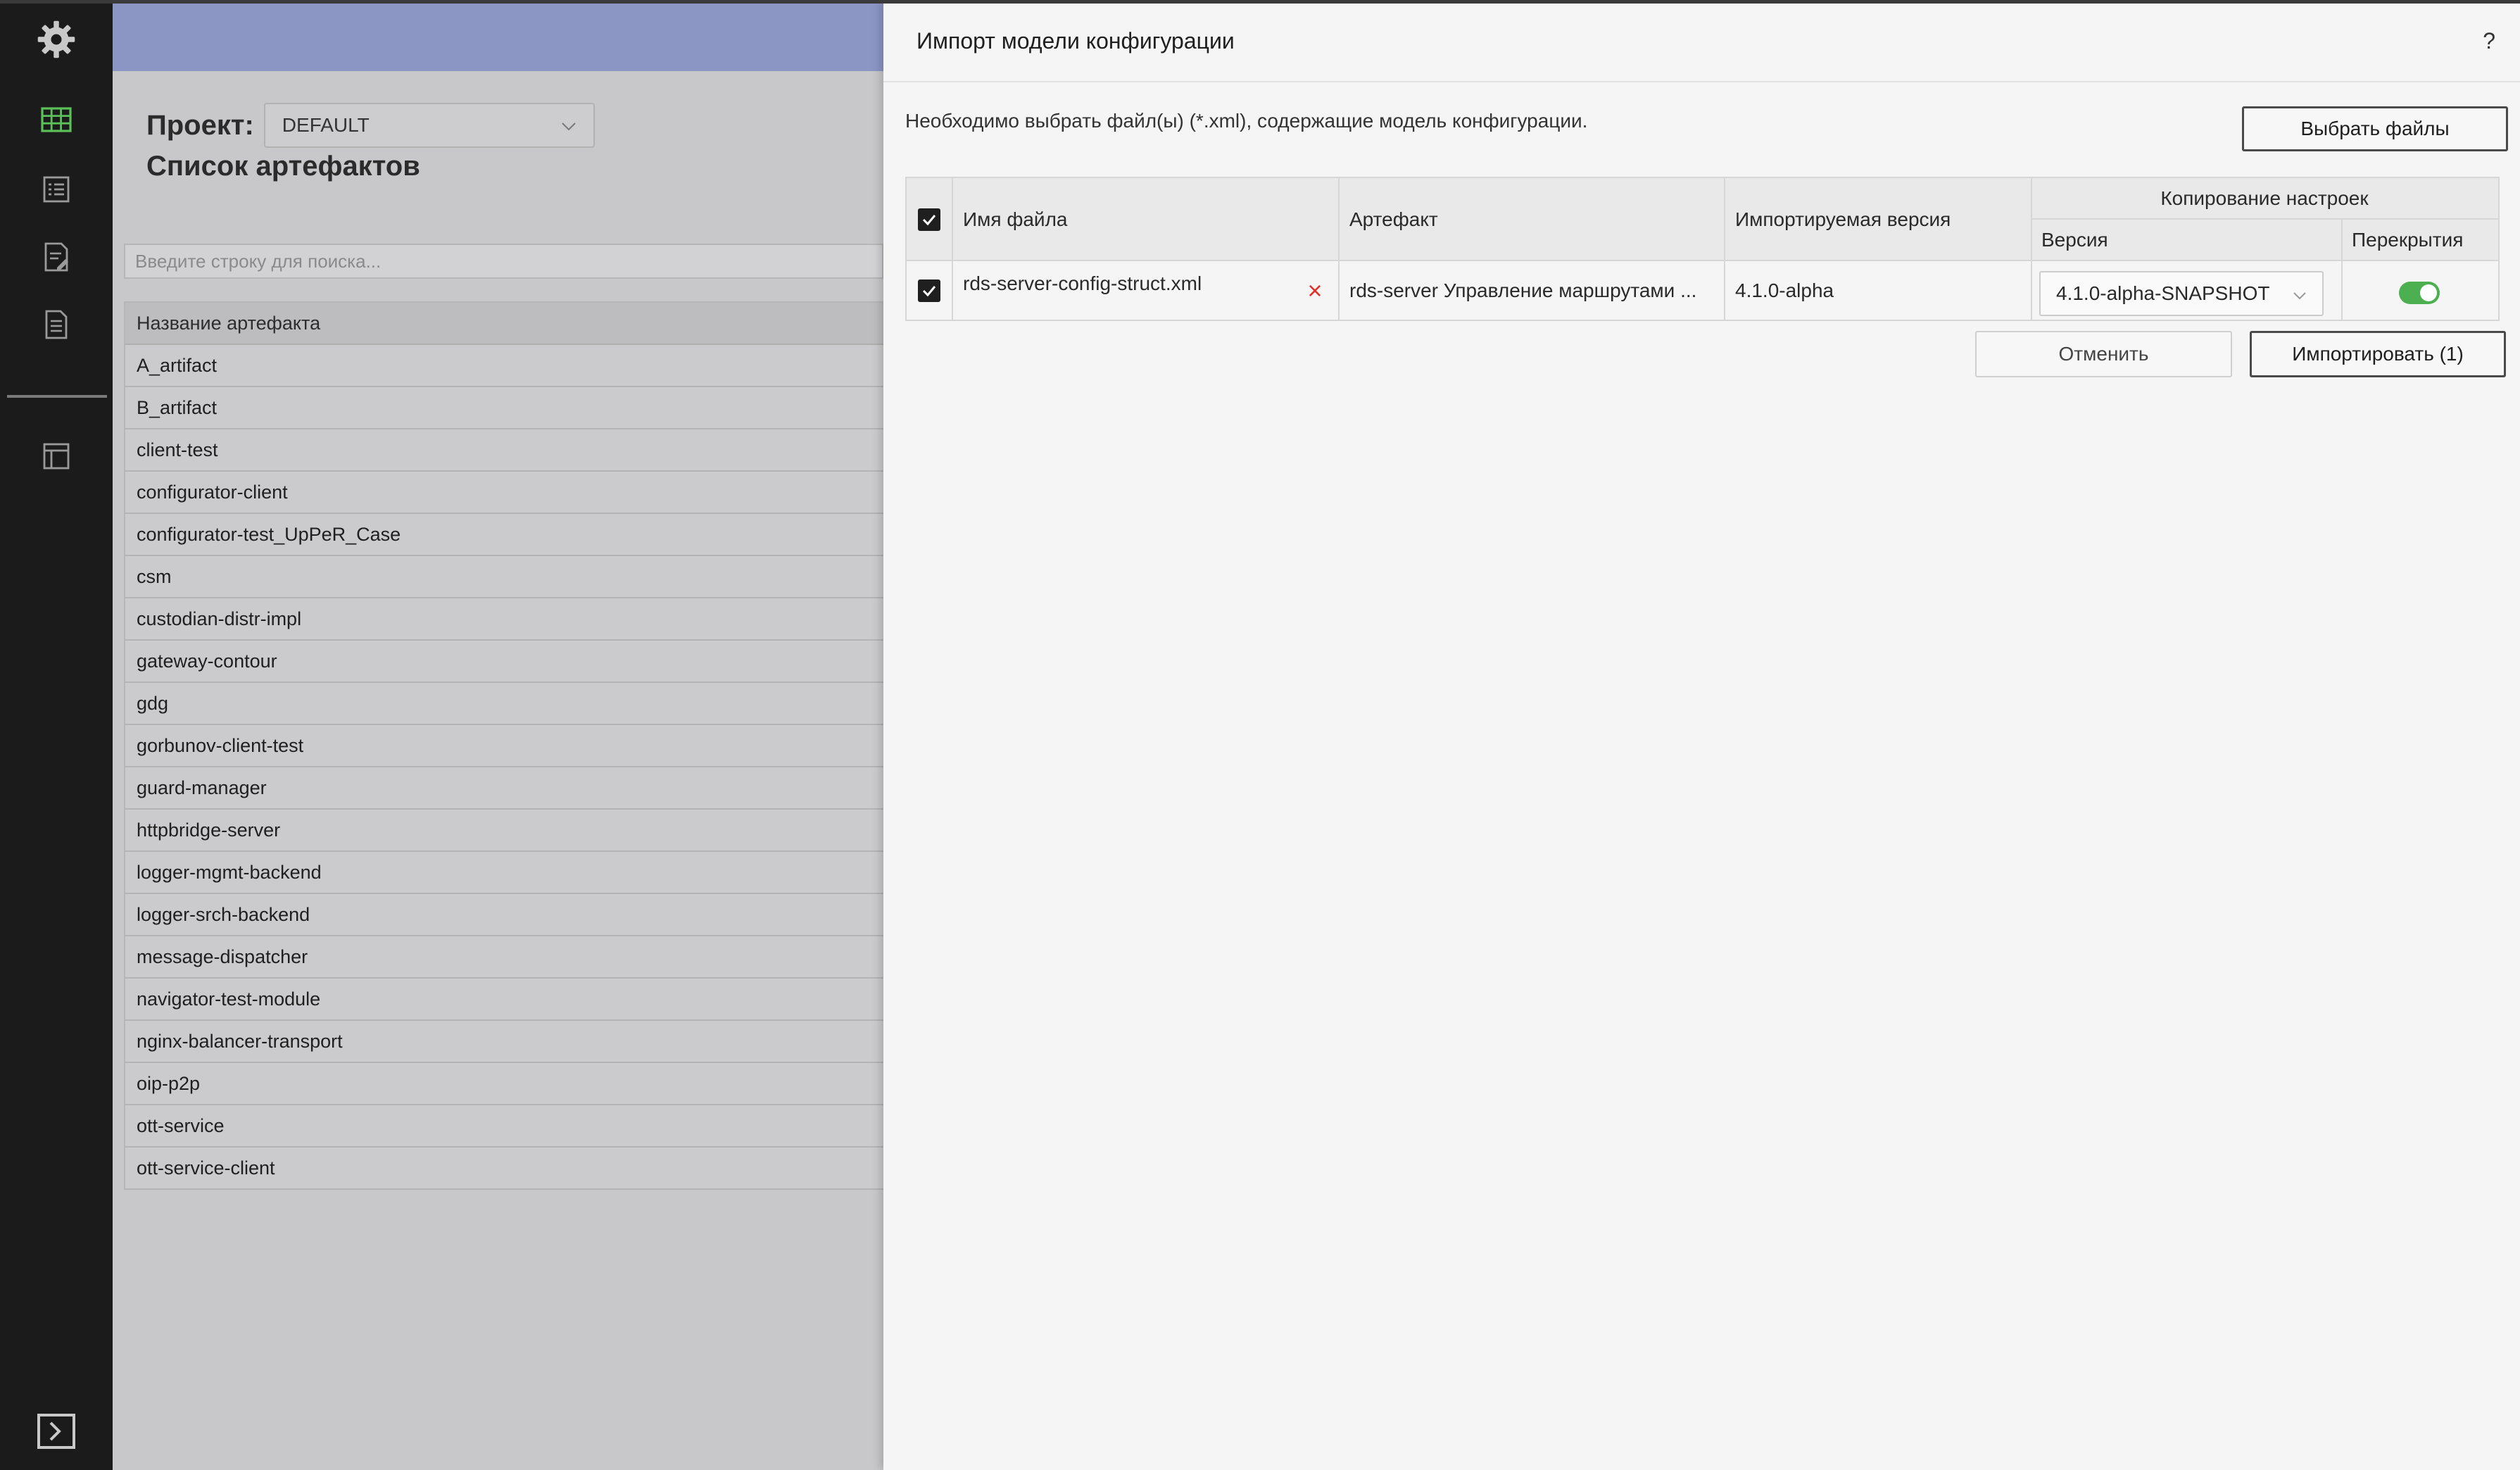 Image resolution: width=2520 pixels, height=1470 pixels. I want to click on remove-file-icon: ×, so click(1315, 290).